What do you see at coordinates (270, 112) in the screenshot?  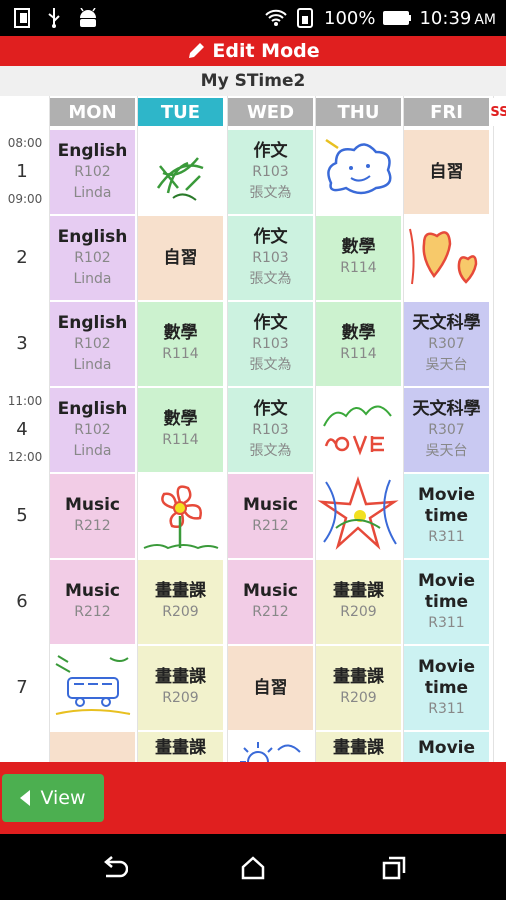 I see `day-header-wed: WED` at bounding box center [270, 112].